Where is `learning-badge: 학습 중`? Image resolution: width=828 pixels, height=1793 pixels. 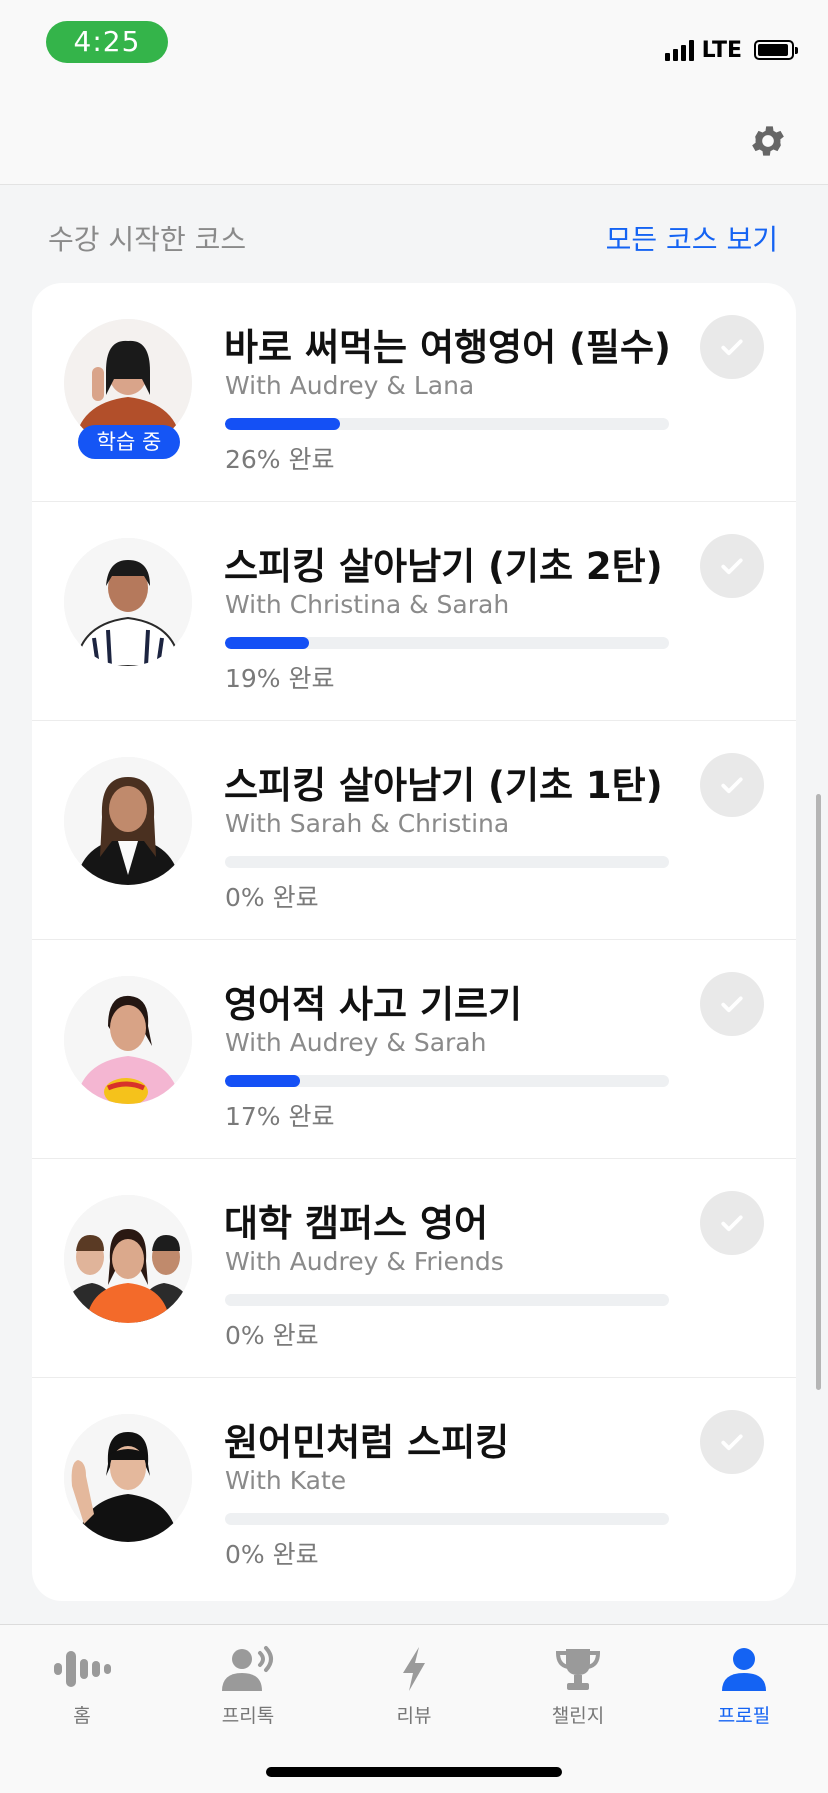 learning-badge: 학습 중 is located at coordinates (129, 442).